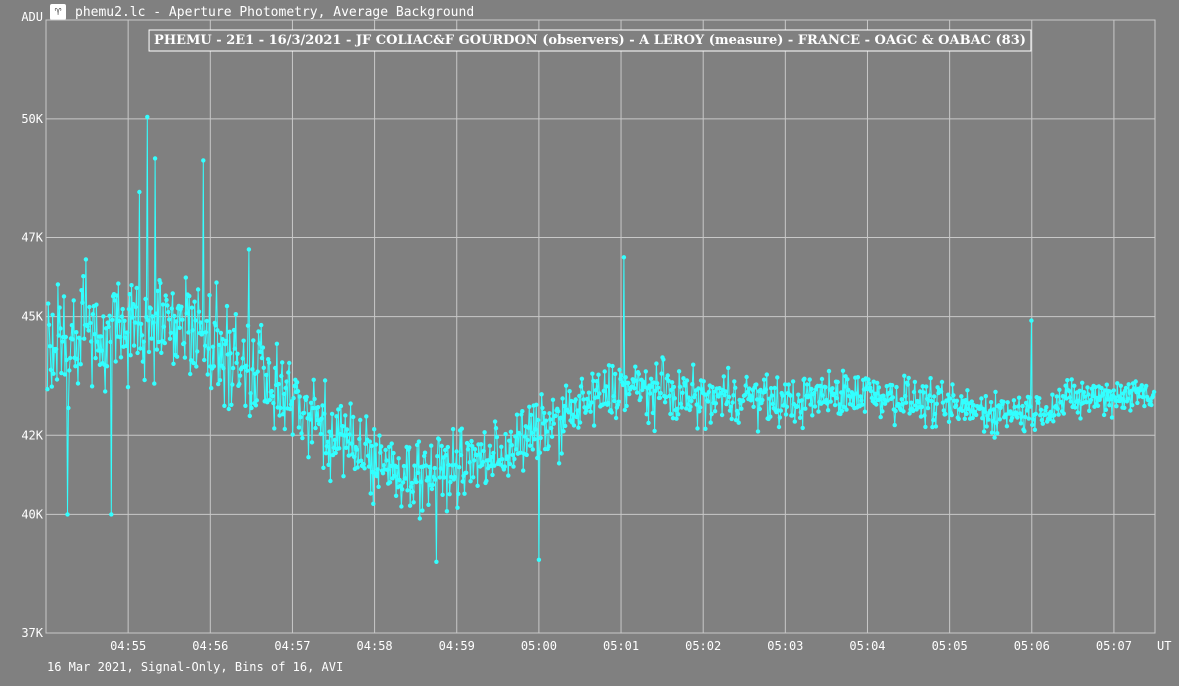 The image size is (1179, 686). What do you see at coordinates (210, 646) in the screenshot?
I see `x-tick-label: 04:56` at bounding box center [210, 646].